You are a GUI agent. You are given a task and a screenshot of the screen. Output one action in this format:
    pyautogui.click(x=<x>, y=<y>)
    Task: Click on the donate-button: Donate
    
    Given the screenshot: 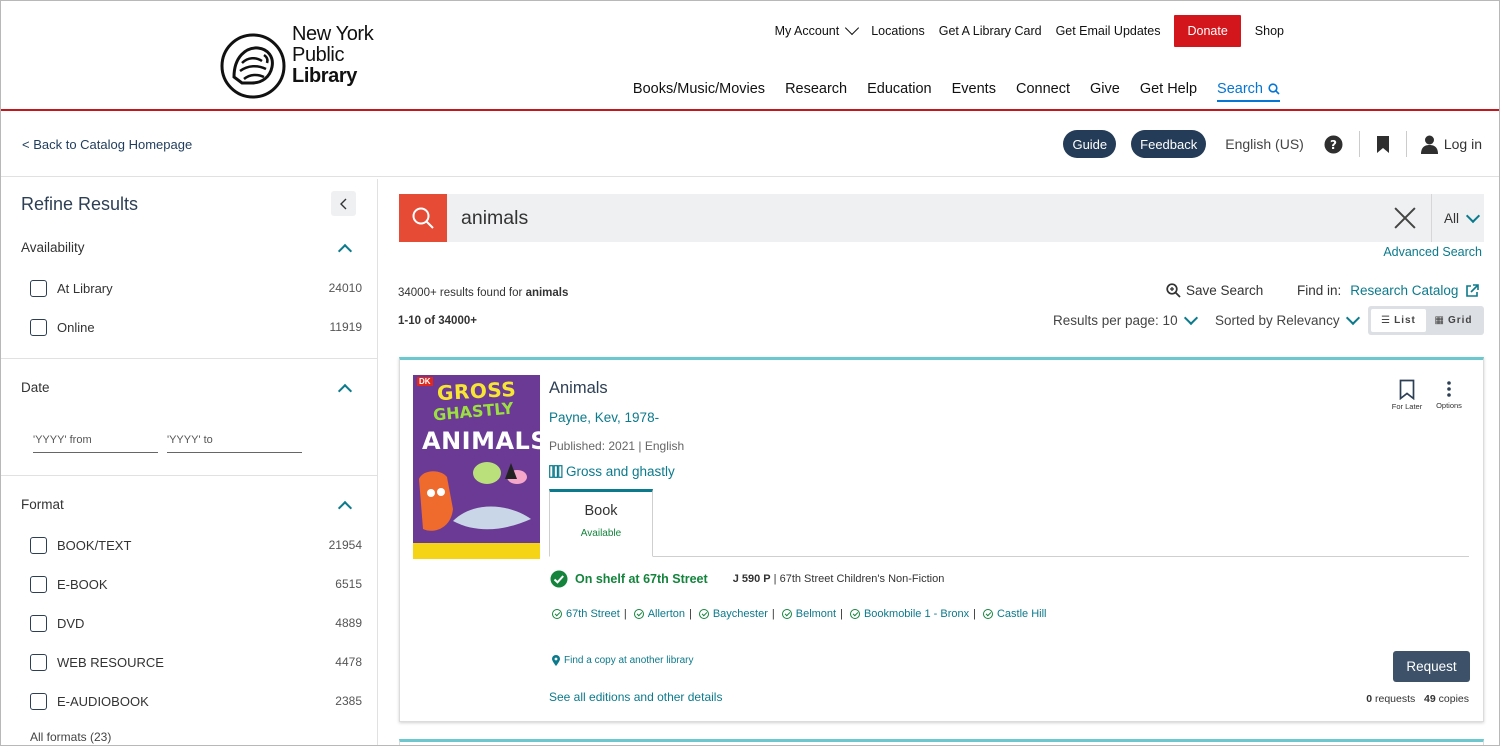 What is the action you would take?
    pyautogui.click(x=1207, y=31)
    